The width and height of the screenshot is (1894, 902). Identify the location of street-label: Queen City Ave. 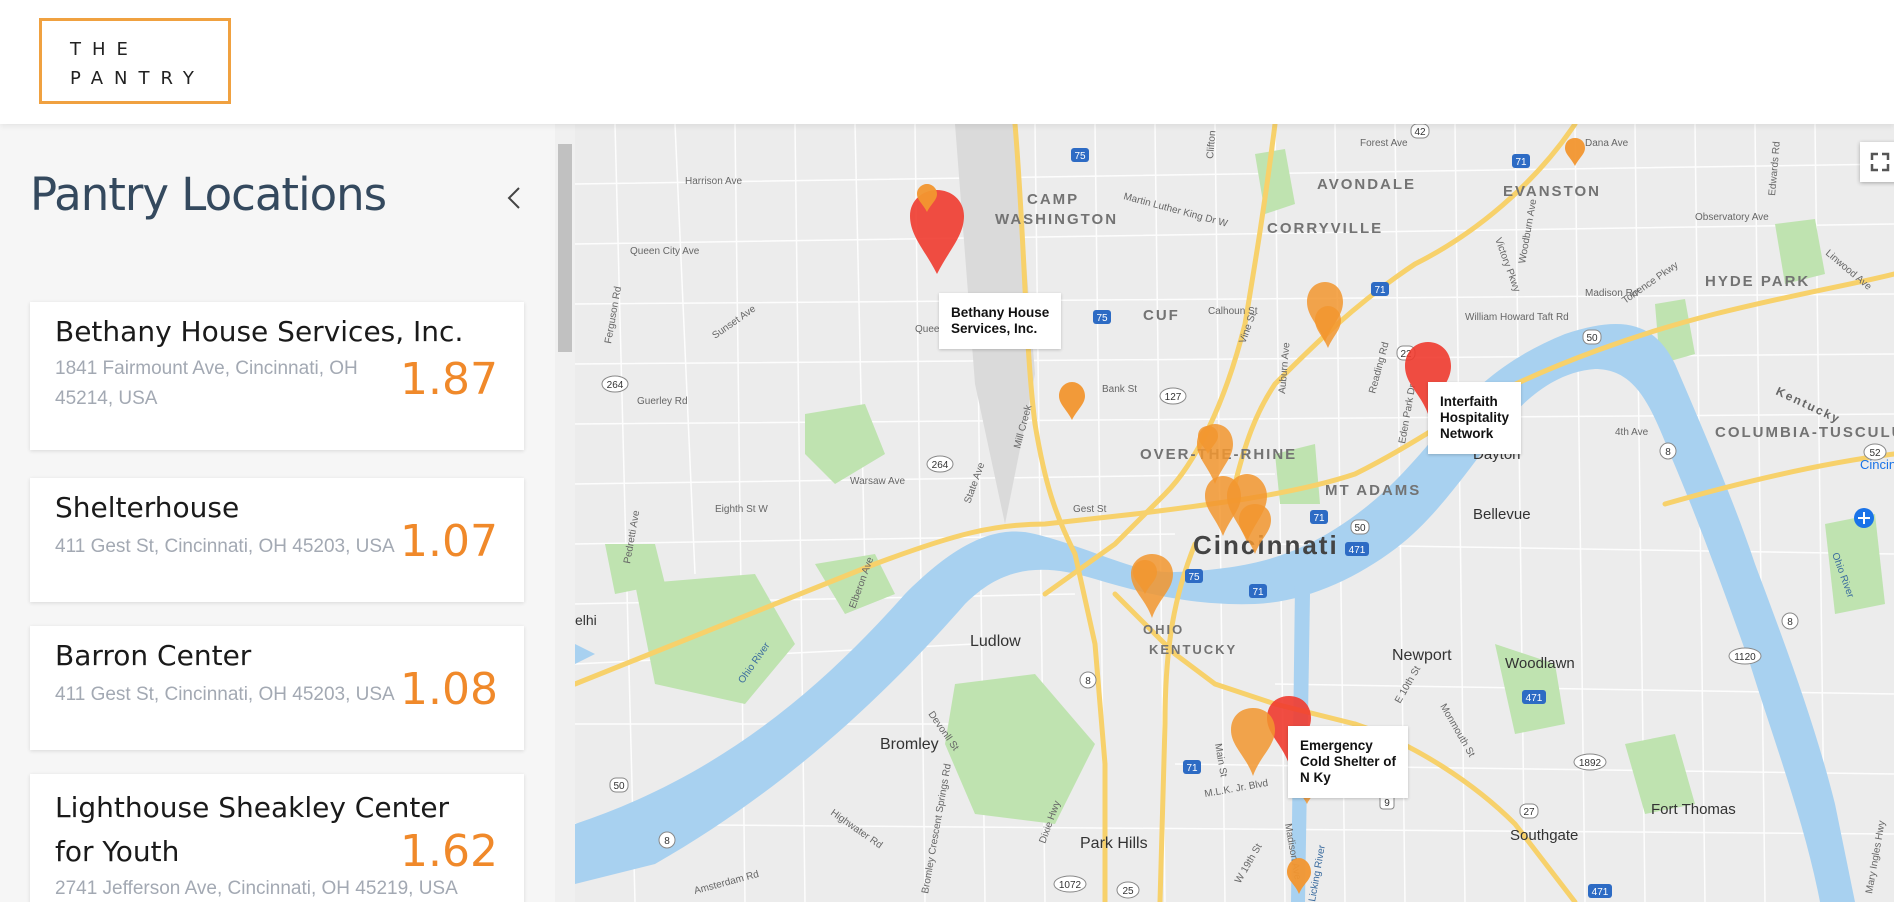
(665, 251).